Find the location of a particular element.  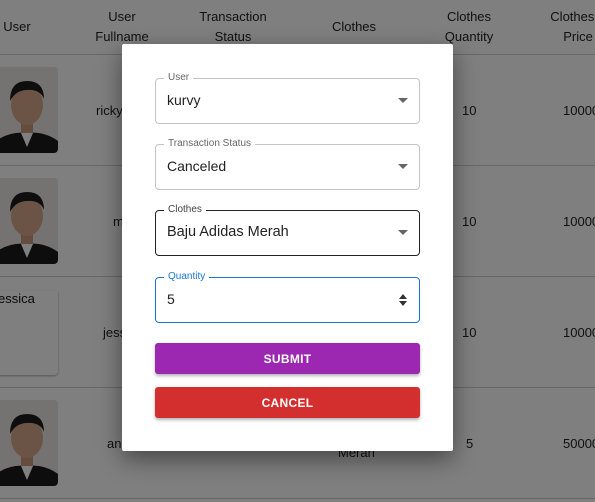

clothes-select-value: Baju Adidas Merah is located at coordinates (228, 232).